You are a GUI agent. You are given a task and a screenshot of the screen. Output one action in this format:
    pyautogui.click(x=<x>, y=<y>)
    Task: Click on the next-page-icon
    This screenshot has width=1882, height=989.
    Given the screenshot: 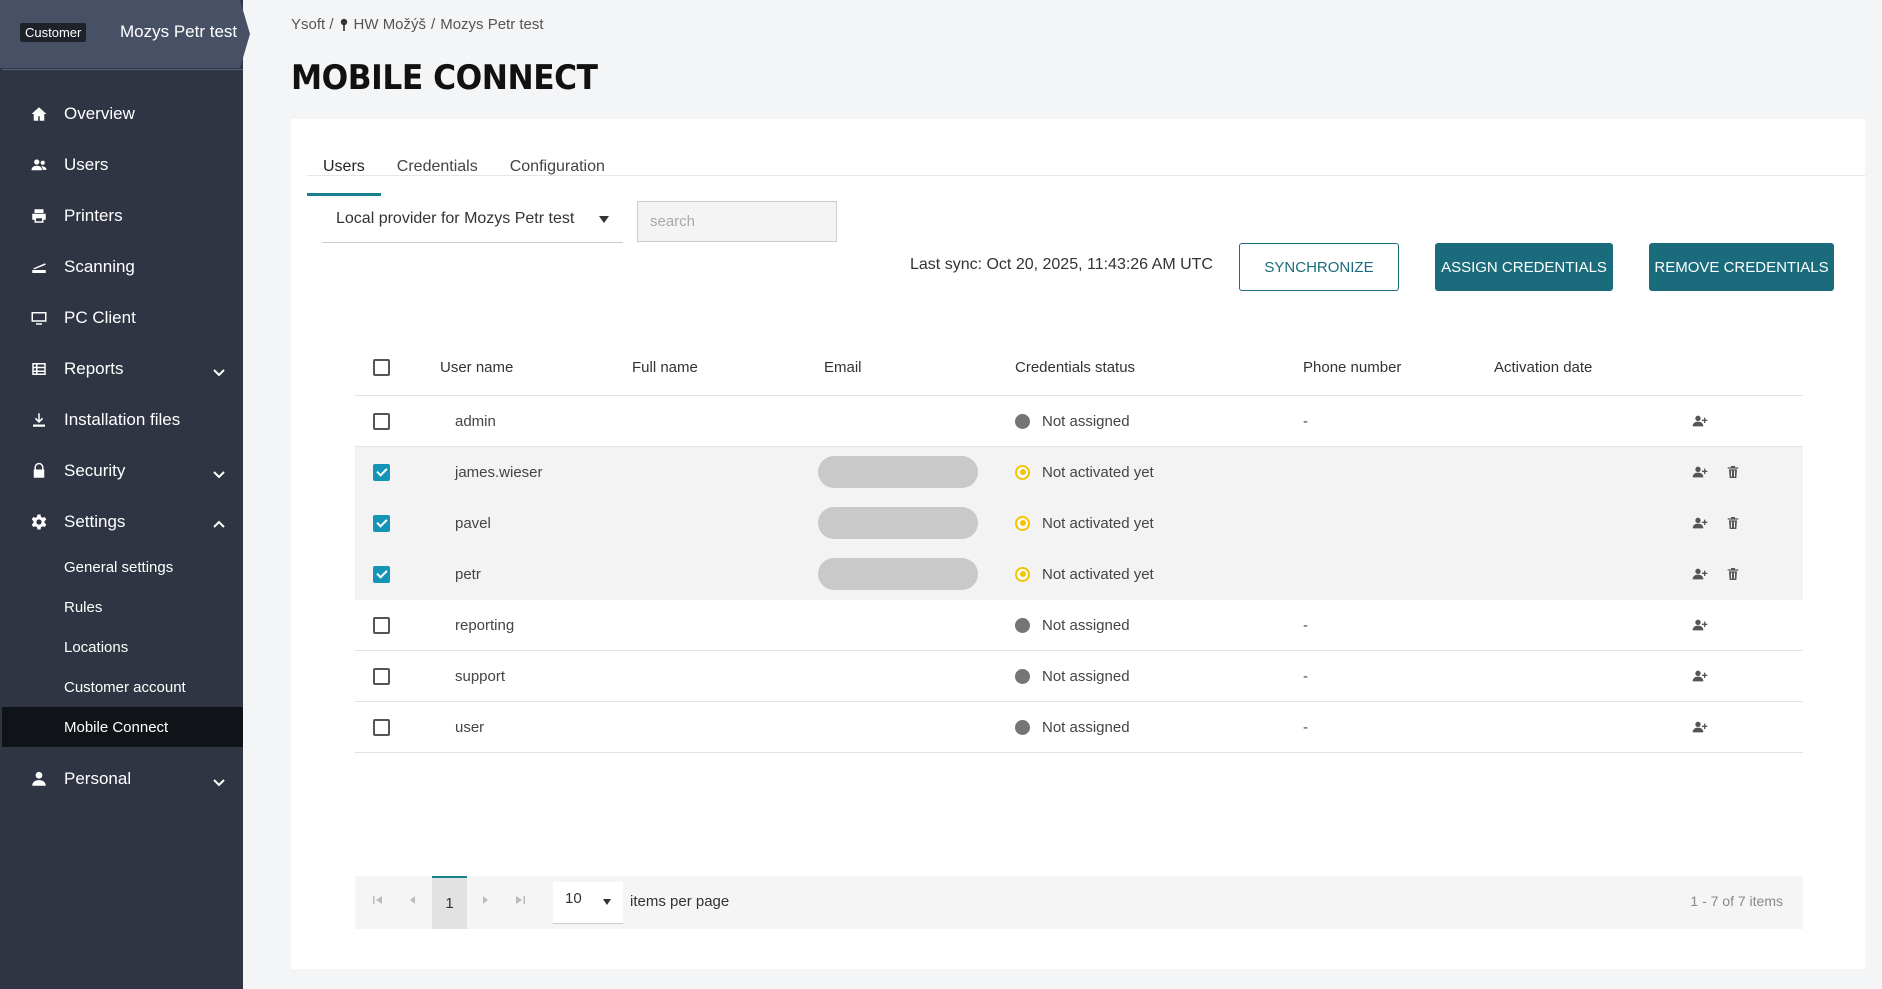 What is the action you would take?
    pyautogui.click(x=487, y=901)
    